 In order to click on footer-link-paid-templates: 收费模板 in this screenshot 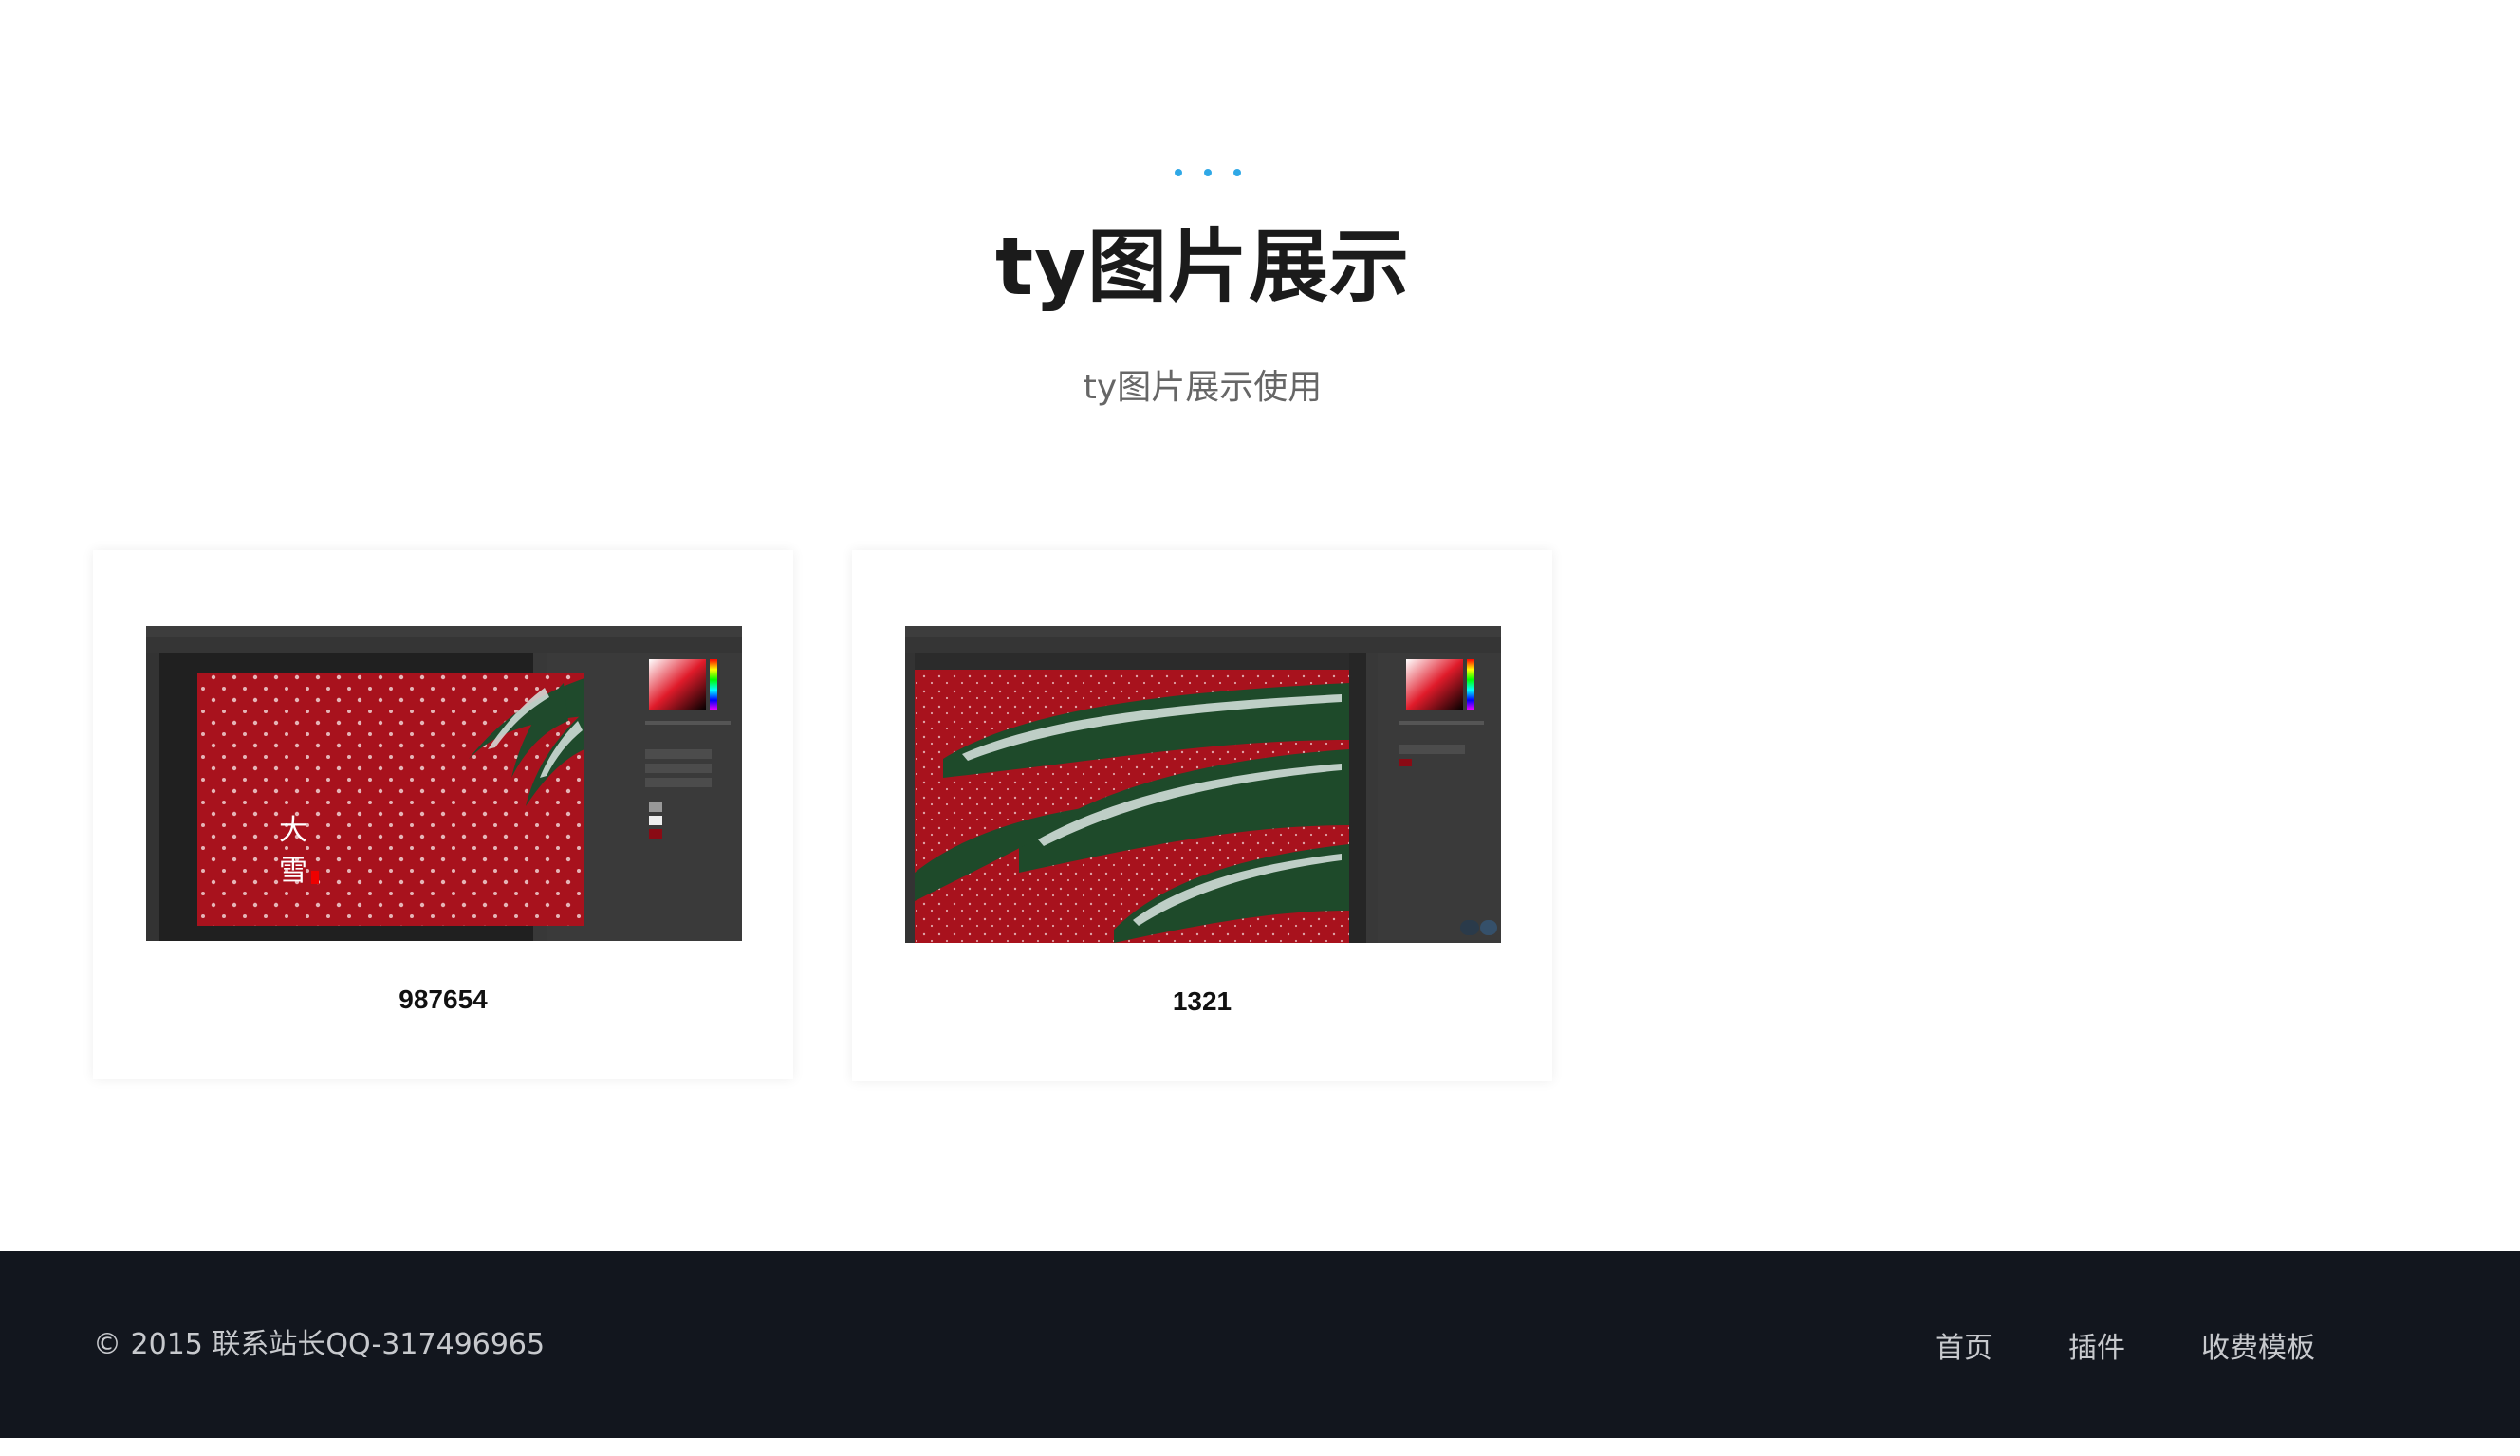, I will do `click(2258, 1345)`.